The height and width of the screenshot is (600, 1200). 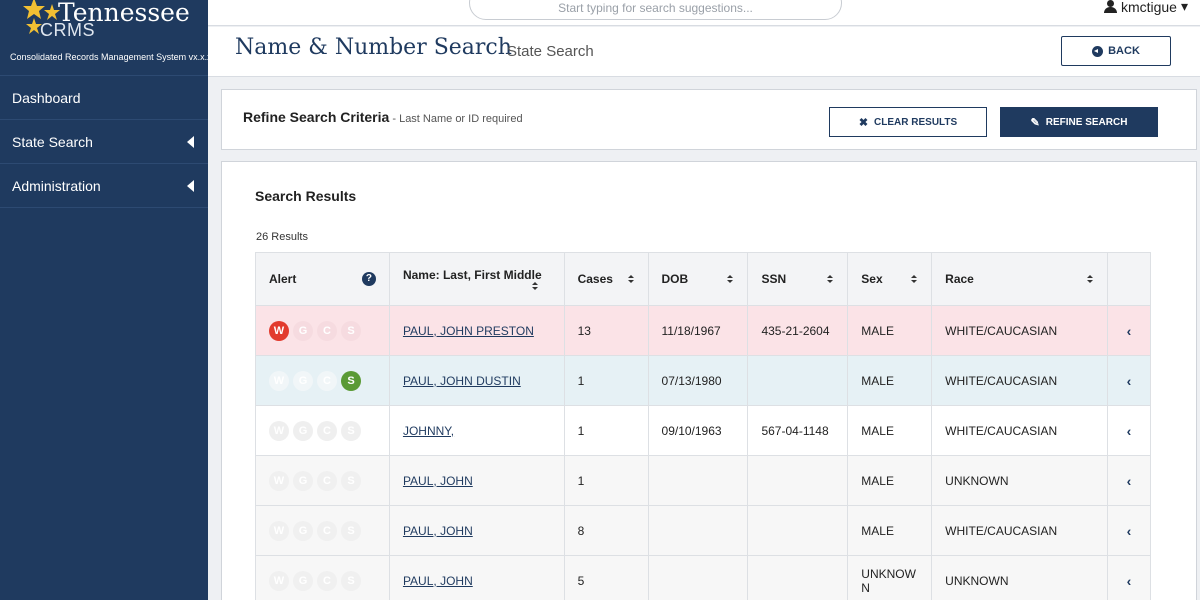 I want to click on column-header-alert: Alert?, so click(x=322, y=279).